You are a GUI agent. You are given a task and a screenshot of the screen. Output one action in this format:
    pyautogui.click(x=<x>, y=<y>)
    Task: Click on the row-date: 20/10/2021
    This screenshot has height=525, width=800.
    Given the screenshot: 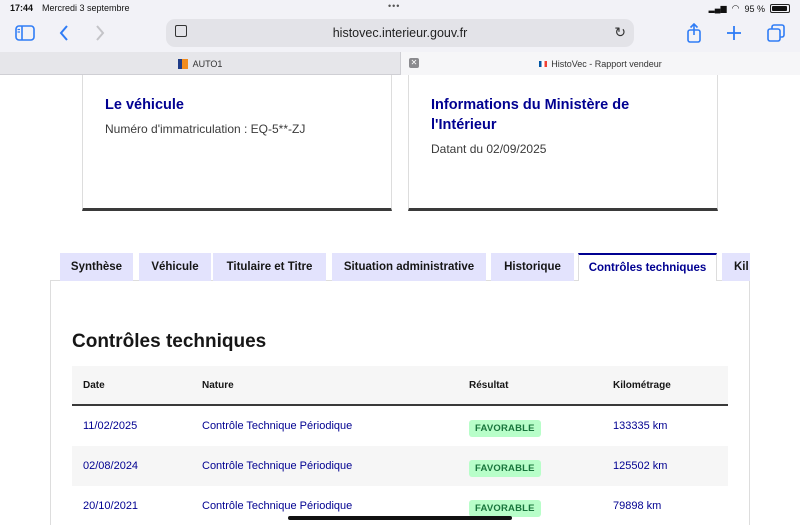 What is the action you would take?
    pyautogui.click(x=111, y=506)
    